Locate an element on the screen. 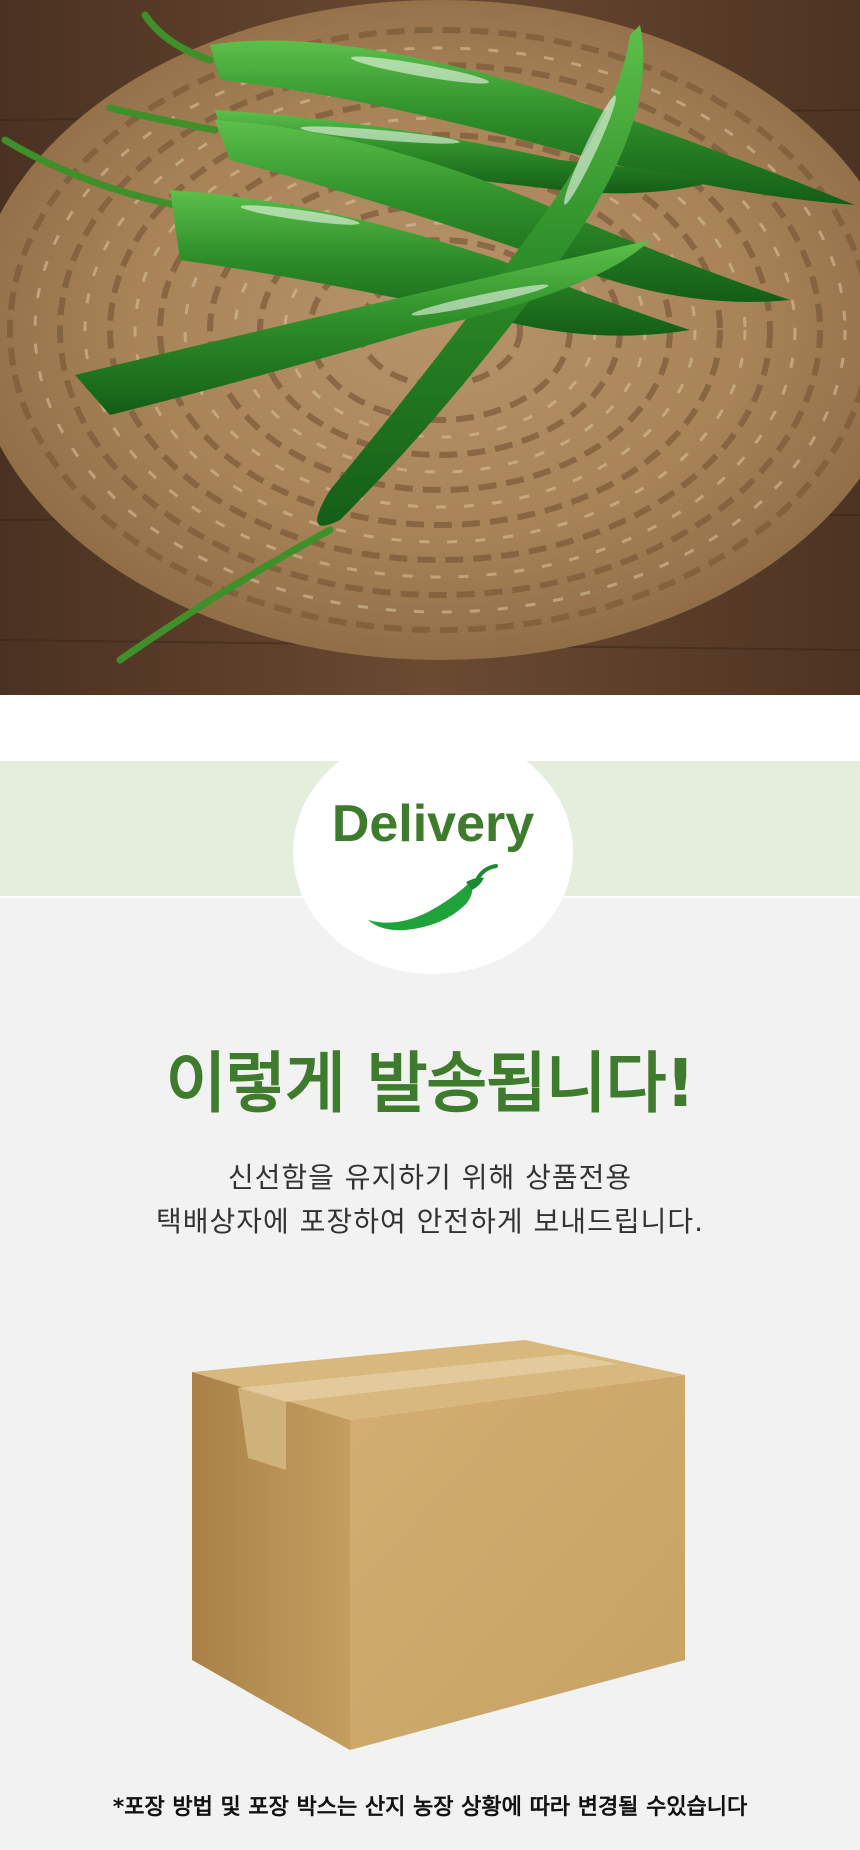  cardboard-box-icon is located at coordinates (438, 1545).